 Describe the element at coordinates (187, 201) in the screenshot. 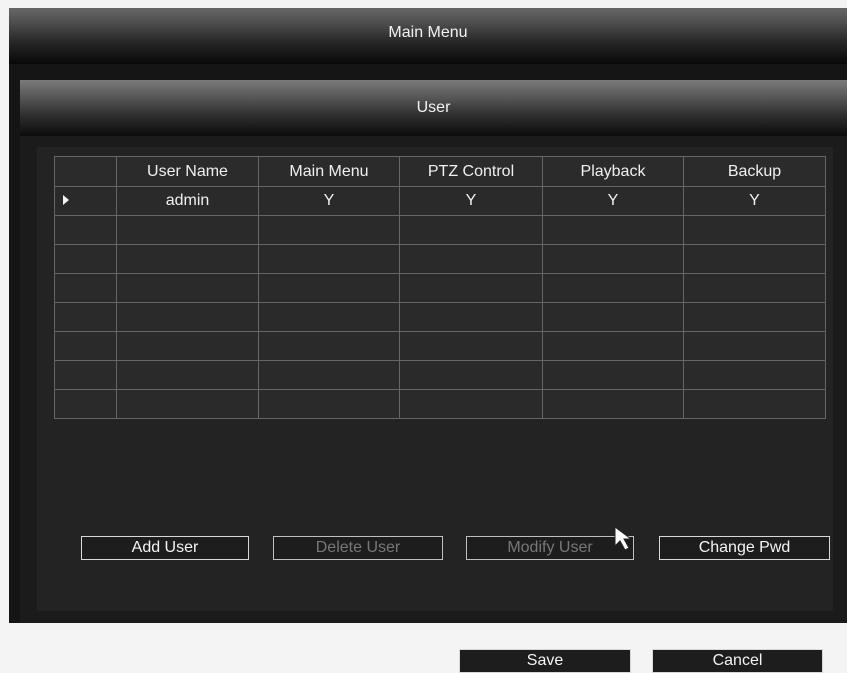

I see `cell-user-name: admin` at that location.